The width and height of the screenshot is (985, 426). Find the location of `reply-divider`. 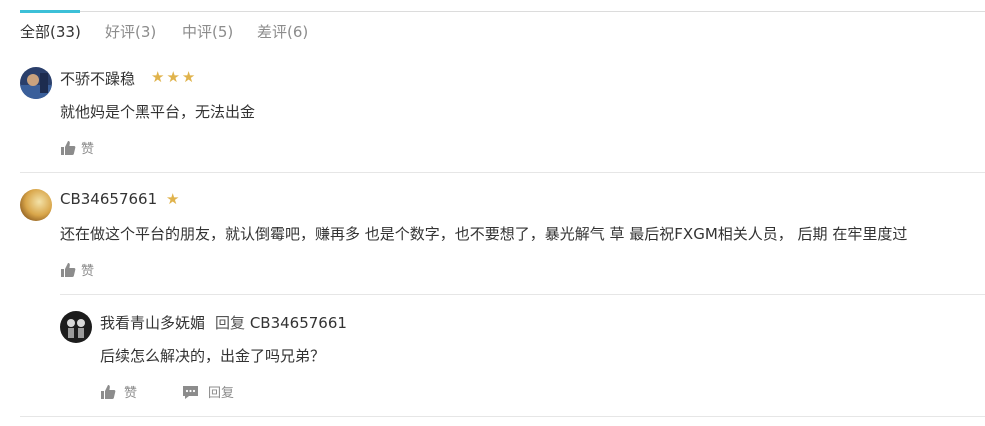

reply-divider is located at coordinates (522, 294).